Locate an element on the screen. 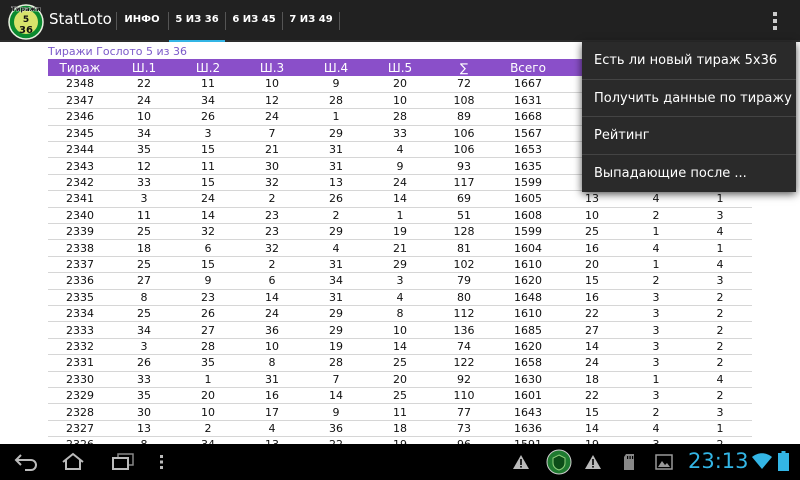  table-cell: 1599 is located at coordinates (528, 183).